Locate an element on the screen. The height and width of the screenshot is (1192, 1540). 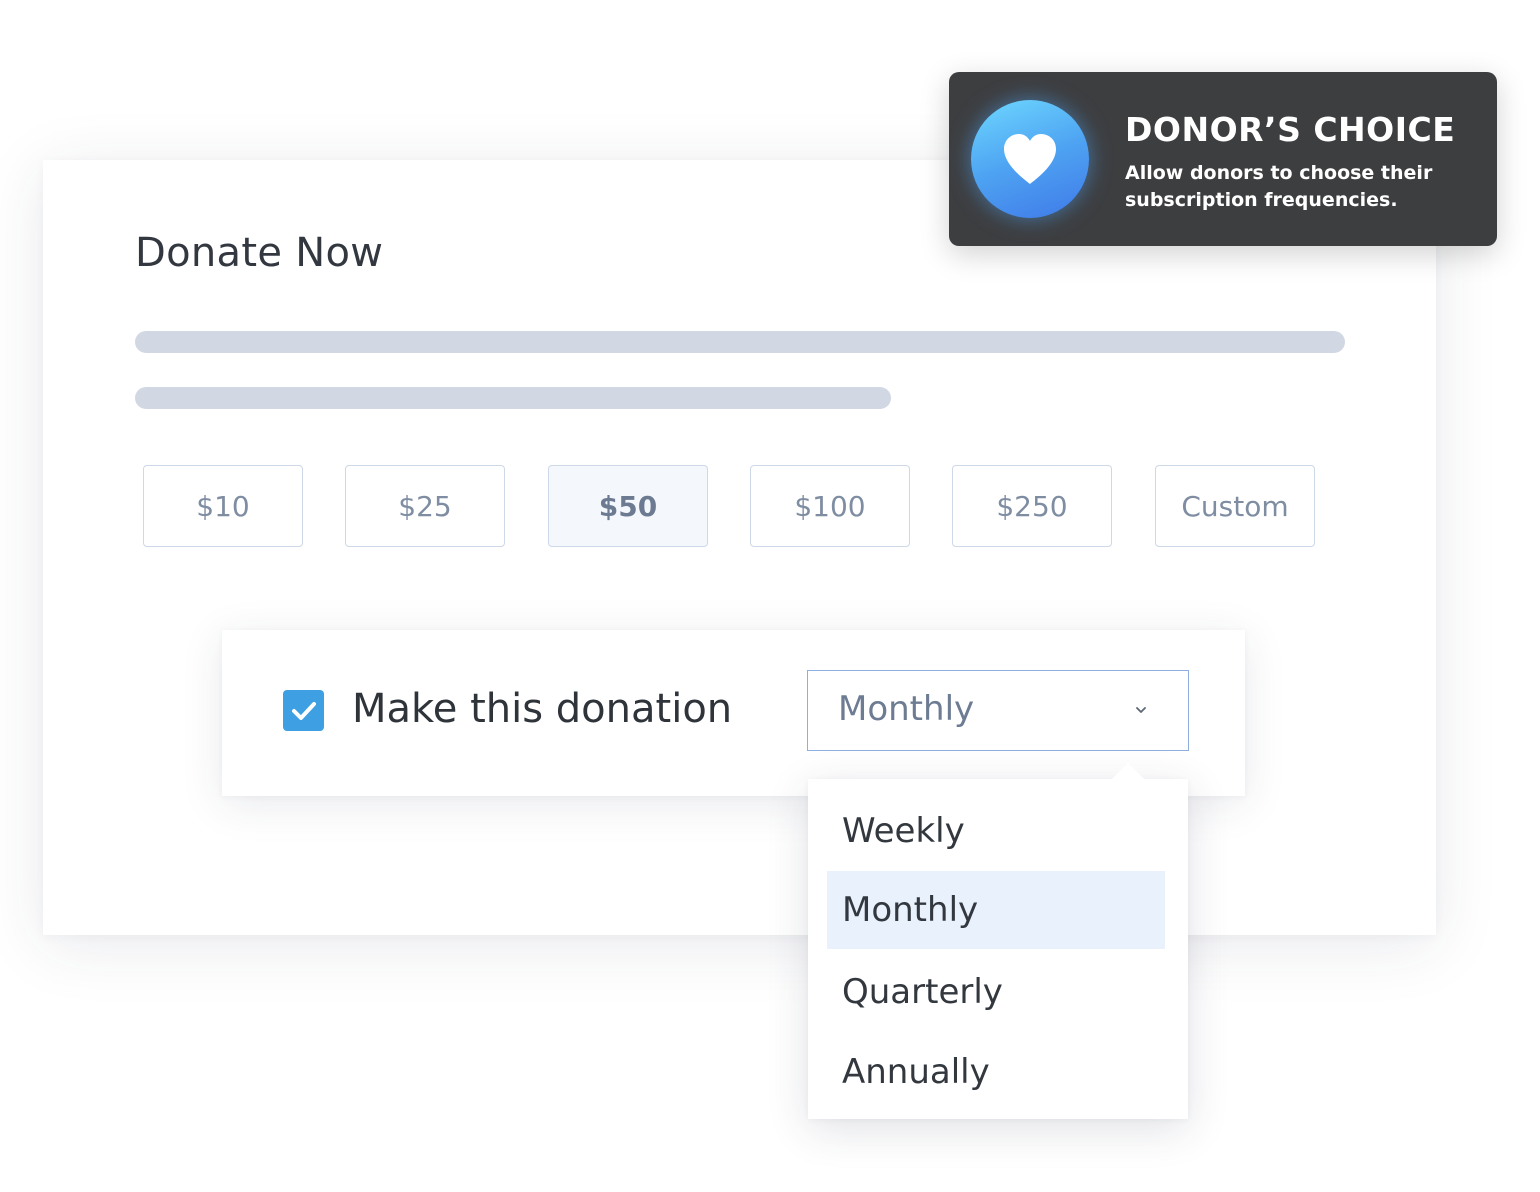
frequency-dropdown-menu: Weekly Monthly Quarterly Annually is located at coordinates (998, 941).